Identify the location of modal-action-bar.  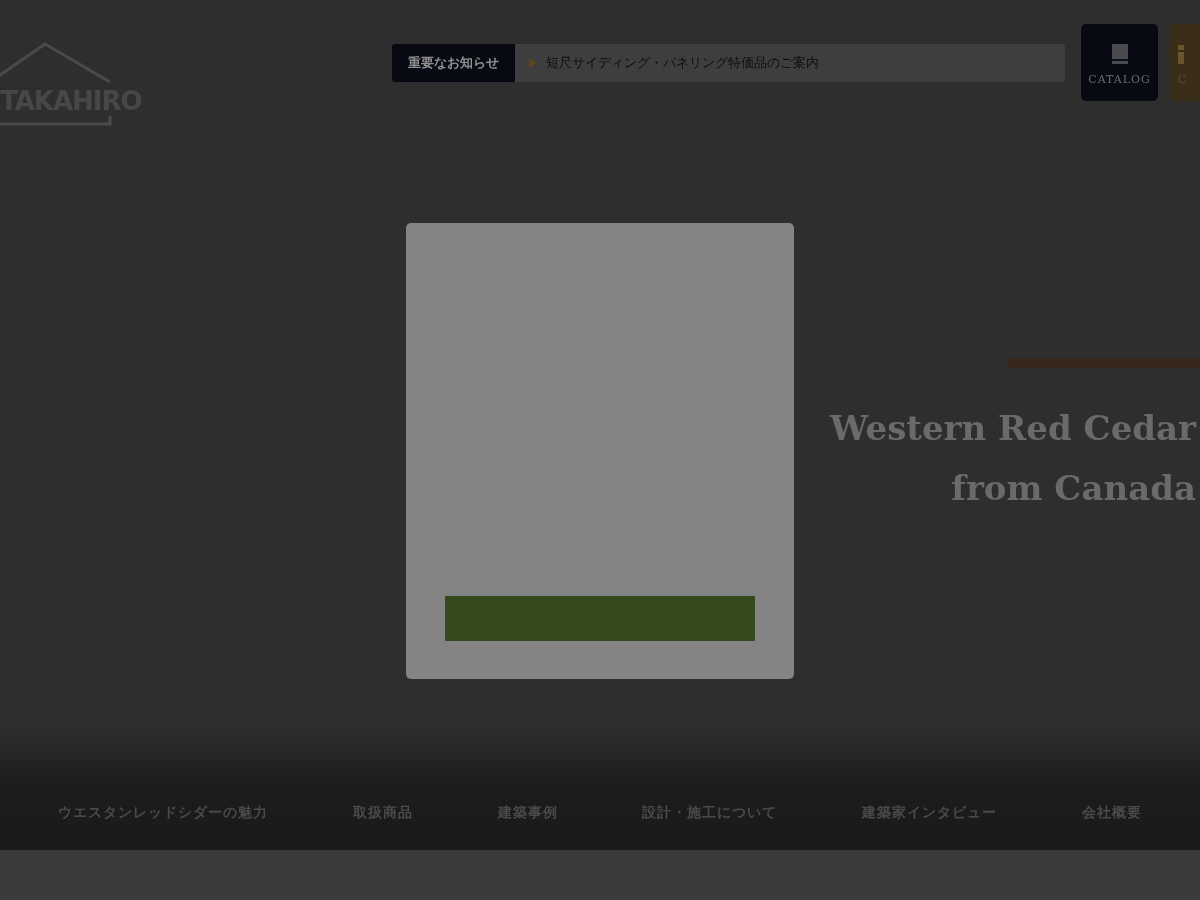
(600, 618).